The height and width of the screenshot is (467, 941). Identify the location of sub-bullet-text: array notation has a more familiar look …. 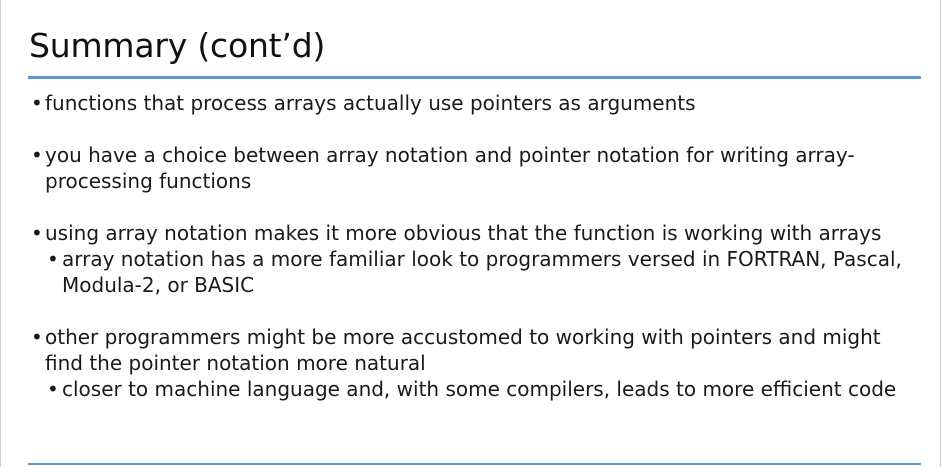
(482, 272).